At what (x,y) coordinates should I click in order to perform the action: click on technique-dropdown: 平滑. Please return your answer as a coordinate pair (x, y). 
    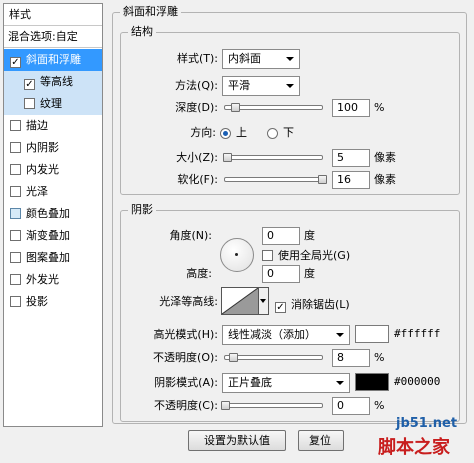
    Looking at the image, I should click on (261, 86).